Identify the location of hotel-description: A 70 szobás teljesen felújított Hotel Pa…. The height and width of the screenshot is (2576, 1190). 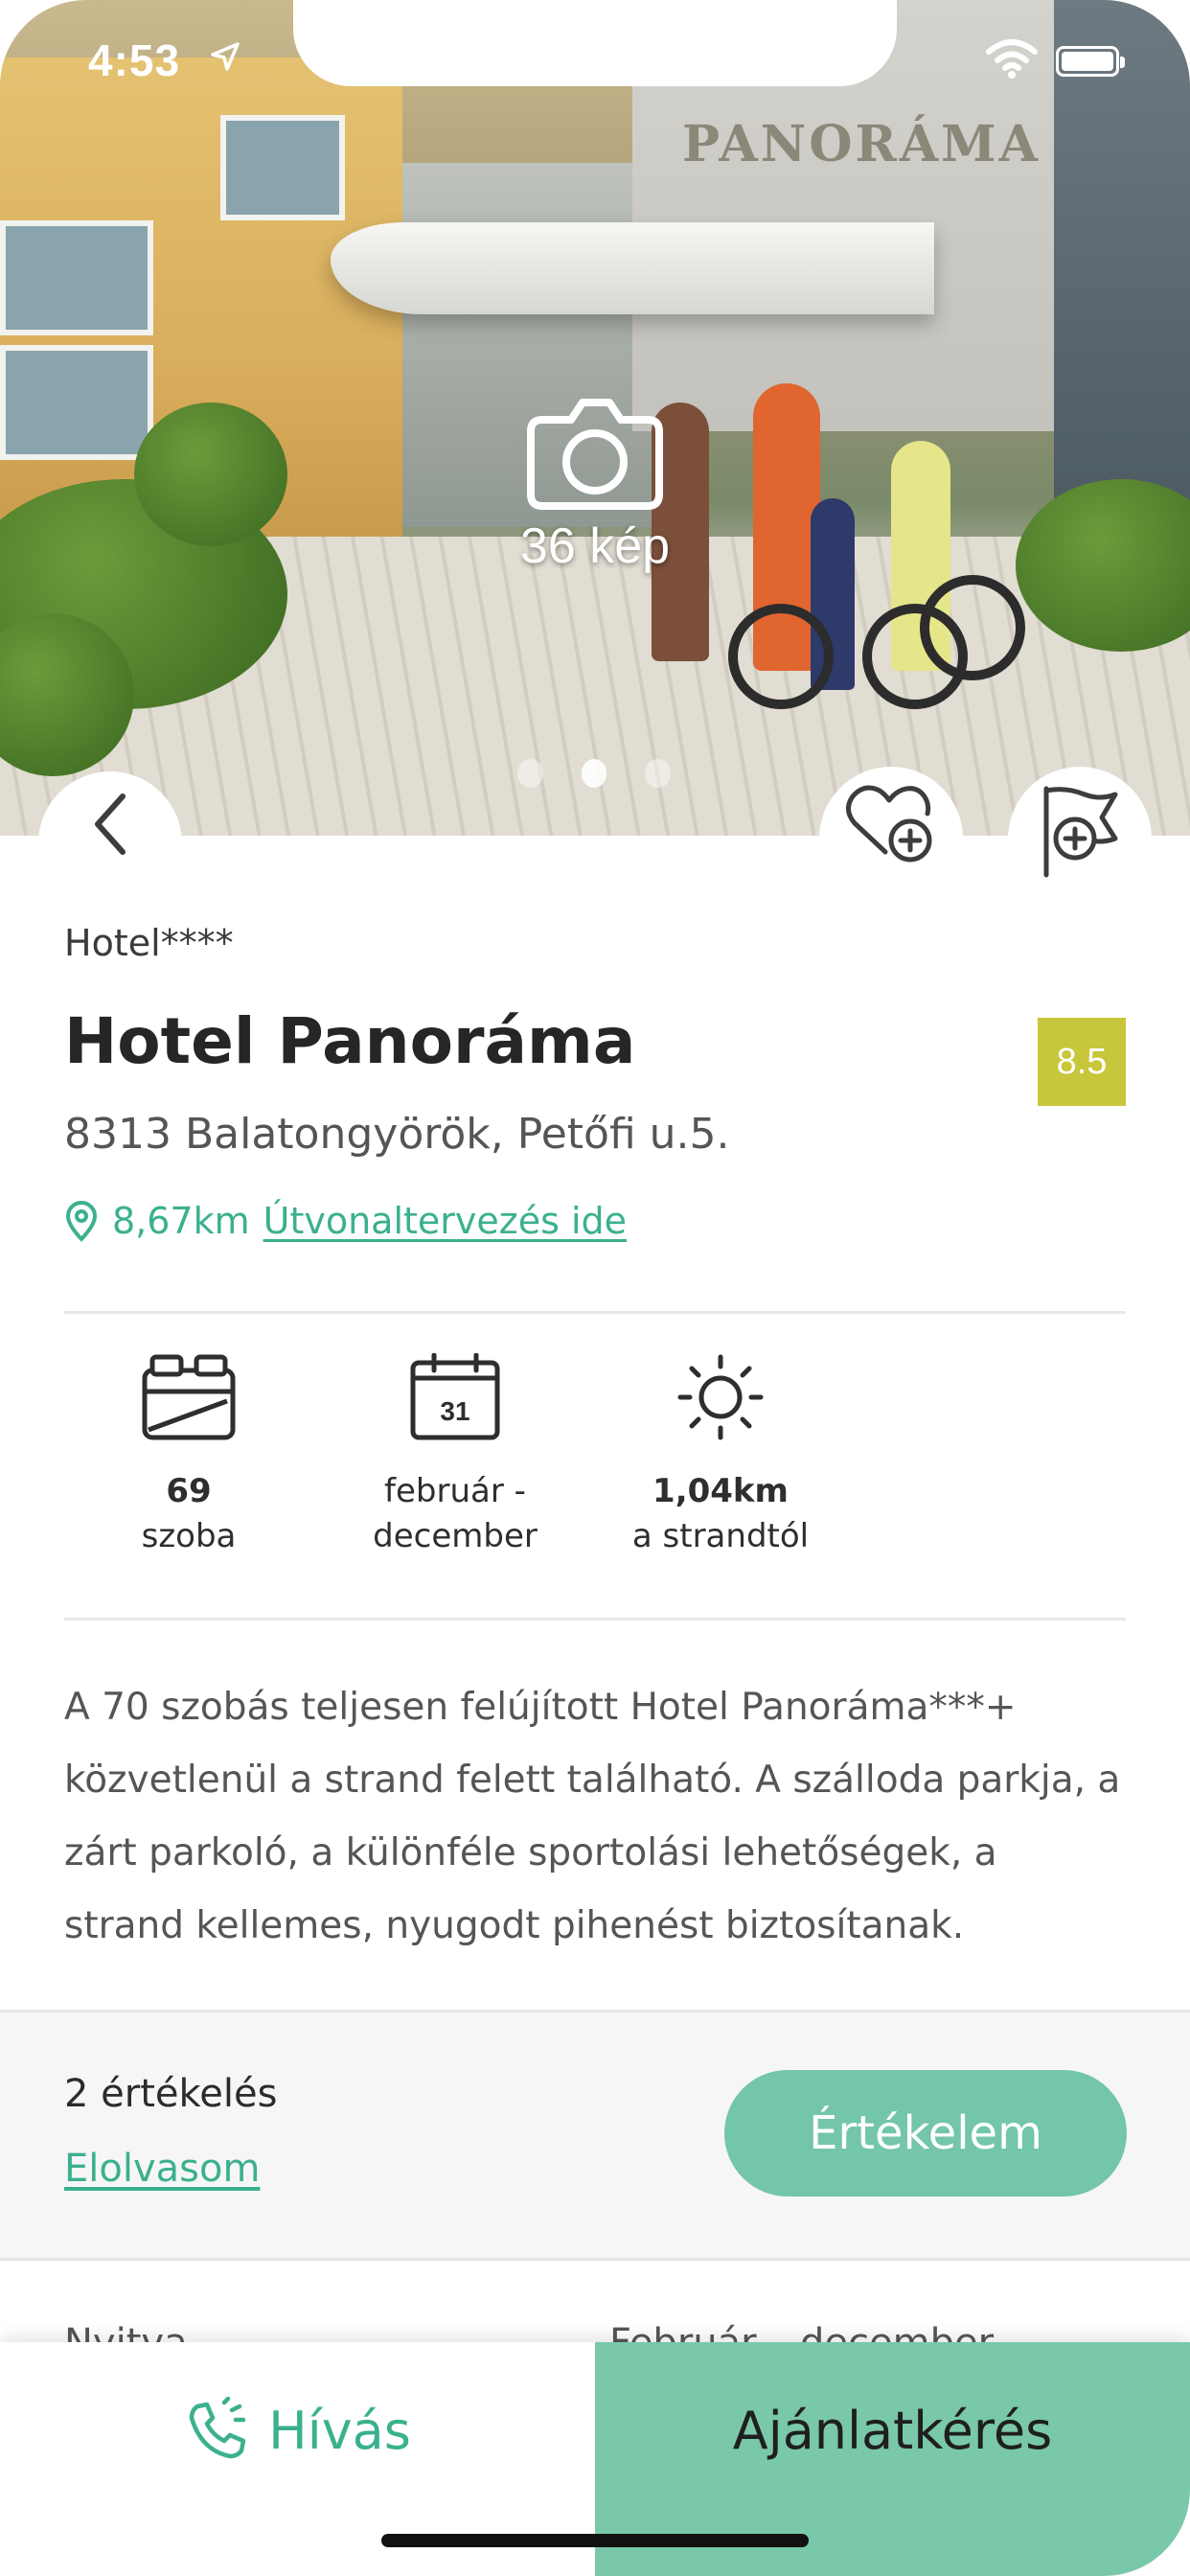
(592, 1816).